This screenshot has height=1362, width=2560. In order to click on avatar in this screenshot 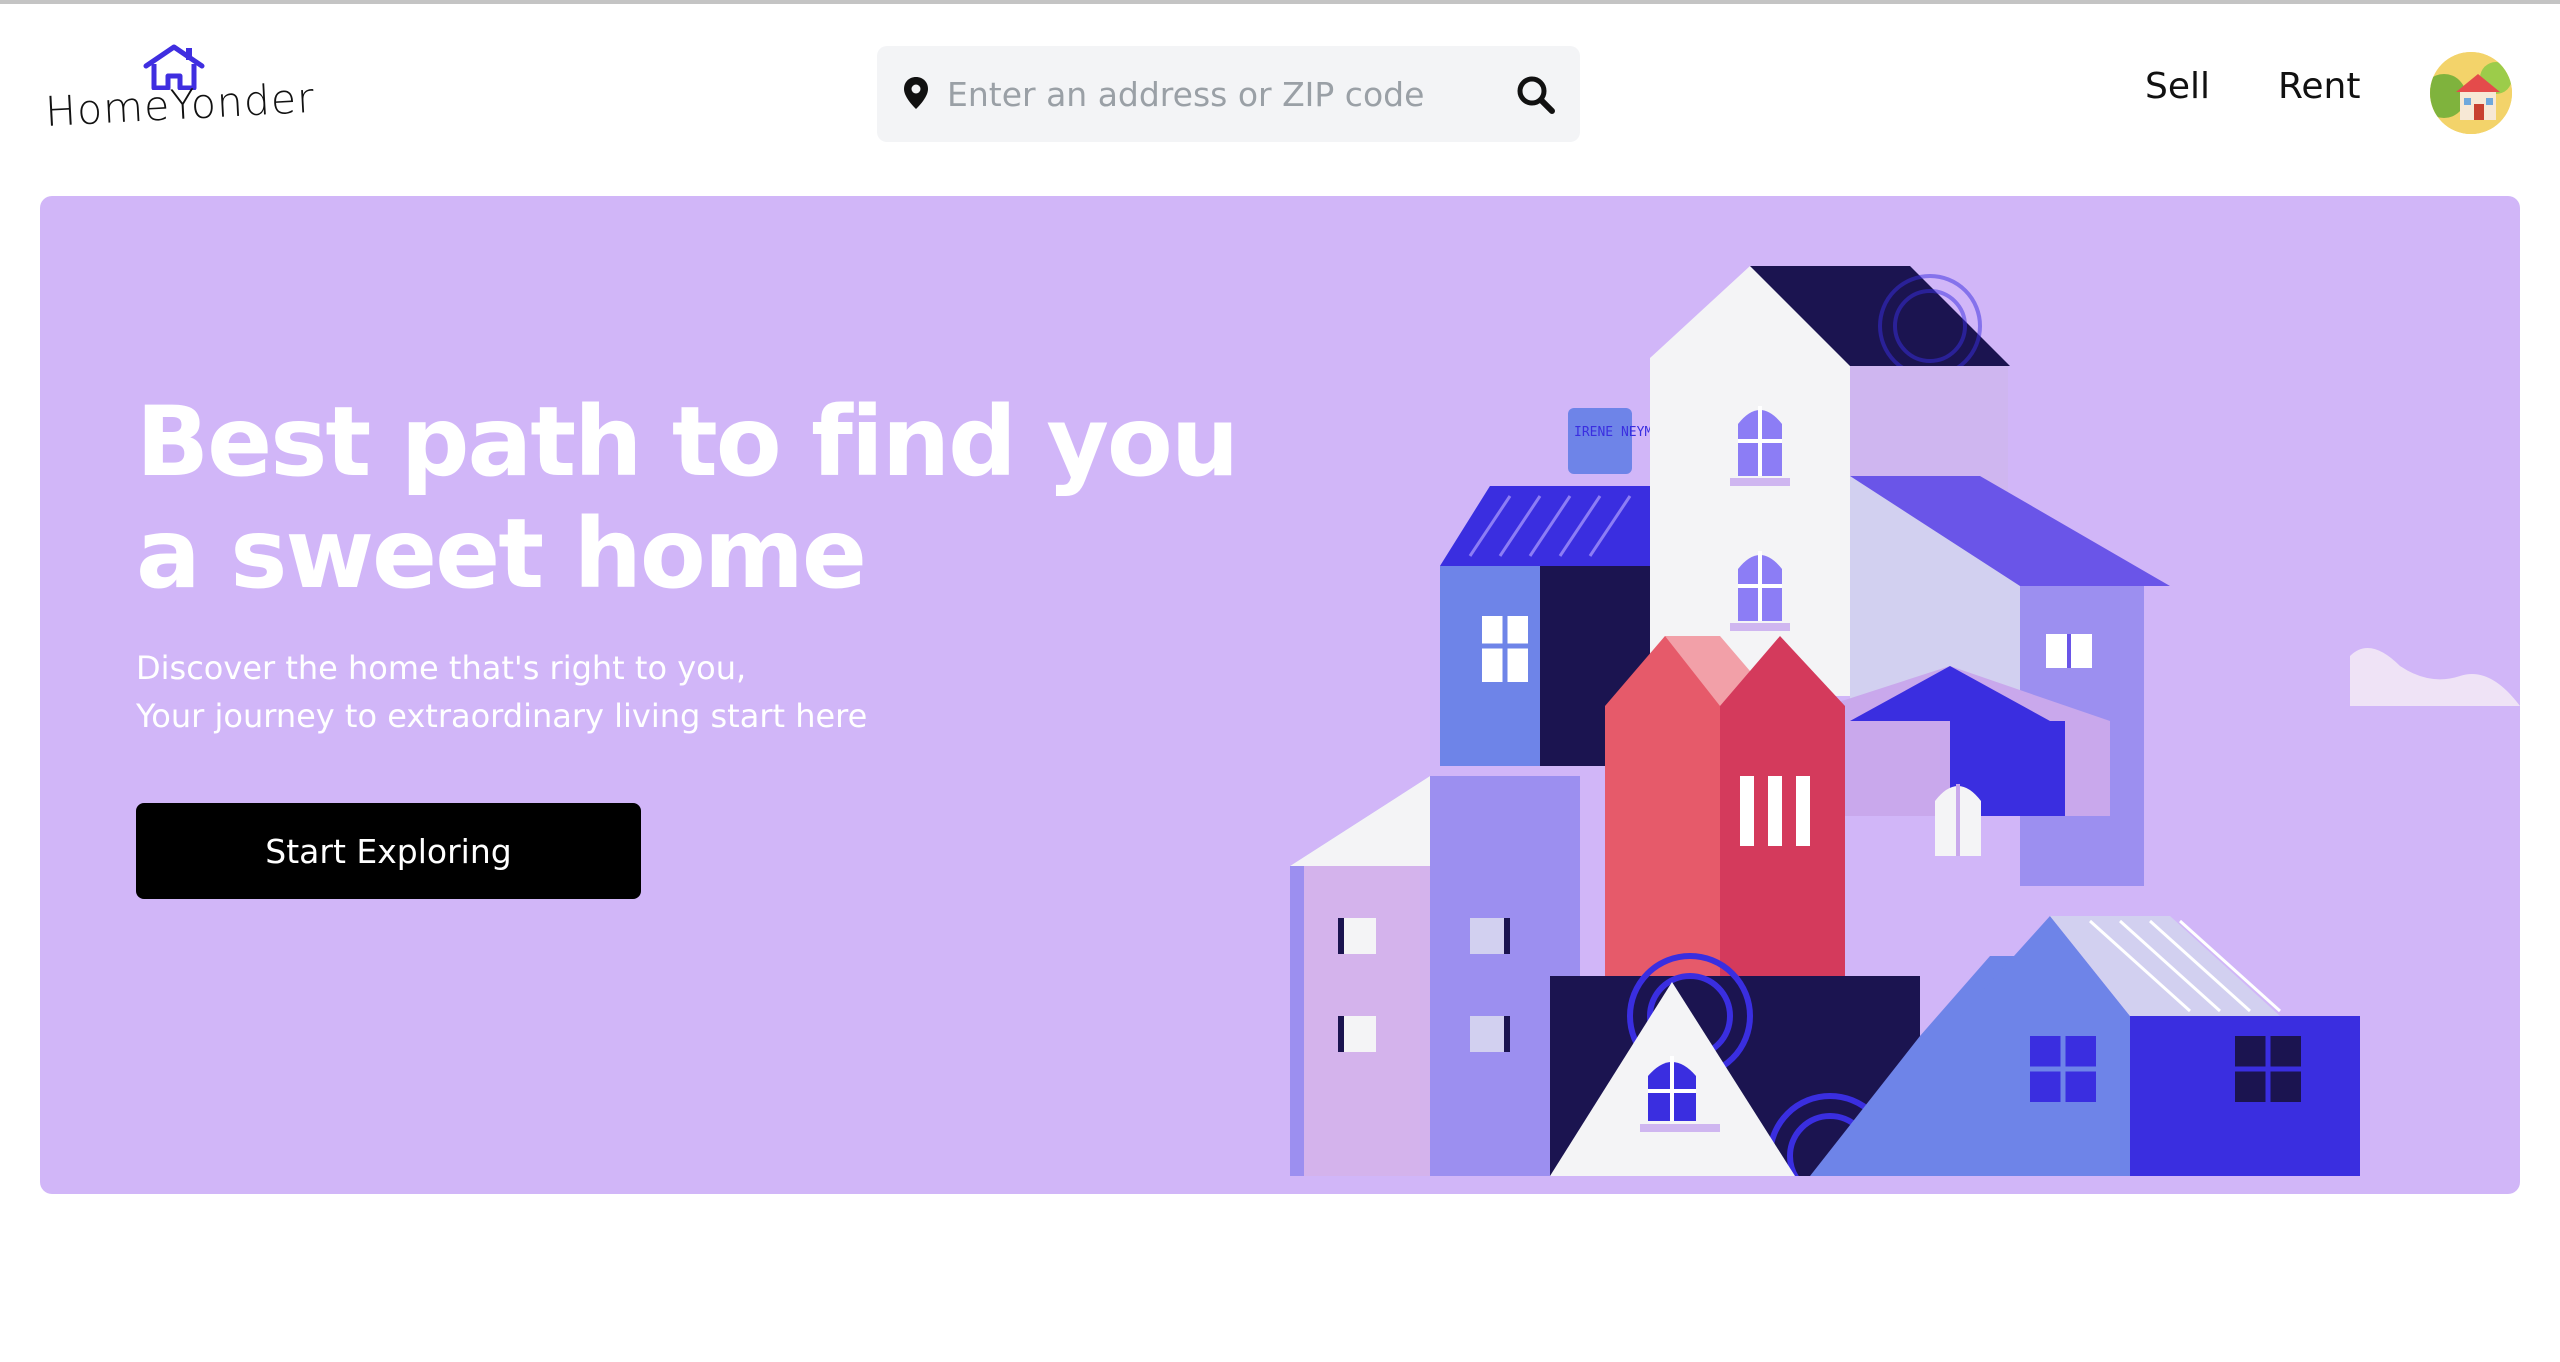, I will do `click(2471, 93)`.